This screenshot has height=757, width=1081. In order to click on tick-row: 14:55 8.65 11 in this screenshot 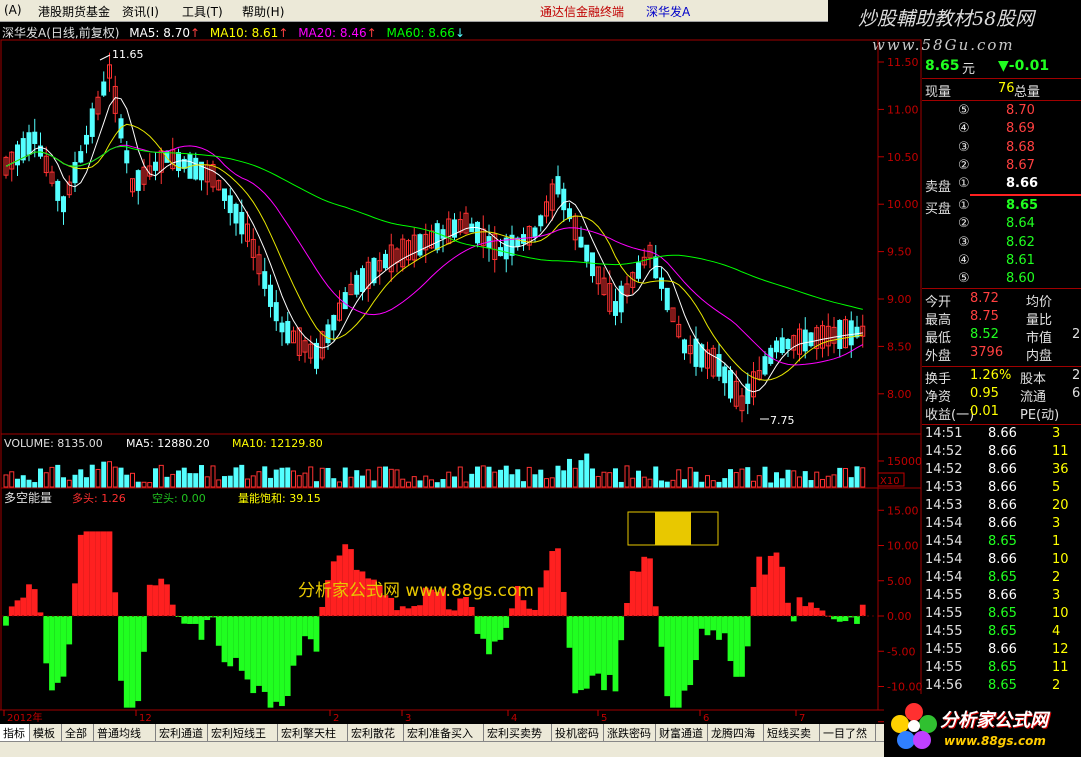, I will do `click(1001, 669)`.